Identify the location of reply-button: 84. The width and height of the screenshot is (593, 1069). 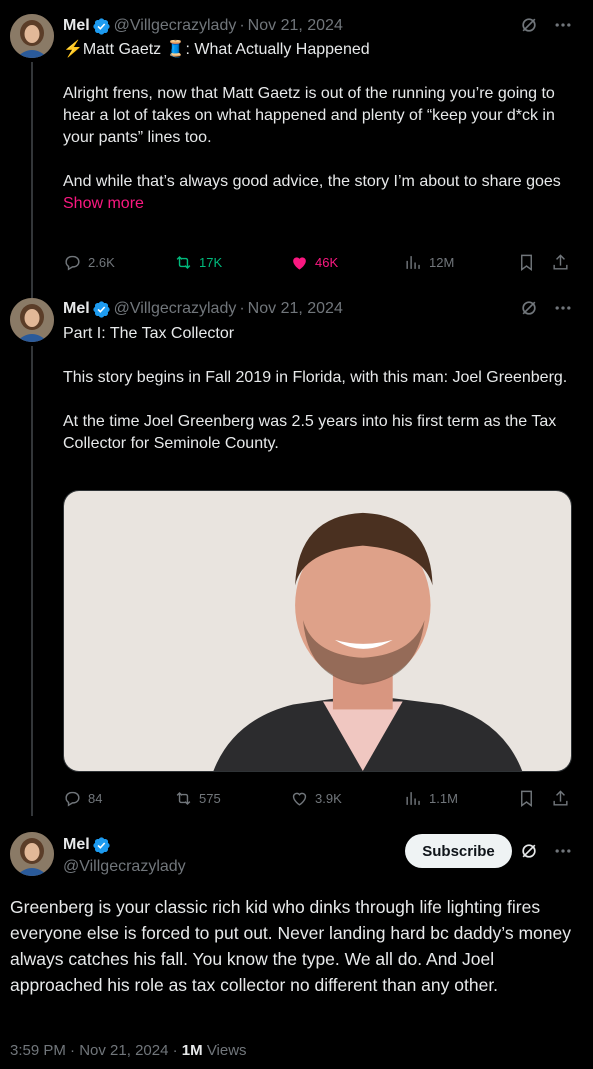
(82, 798).